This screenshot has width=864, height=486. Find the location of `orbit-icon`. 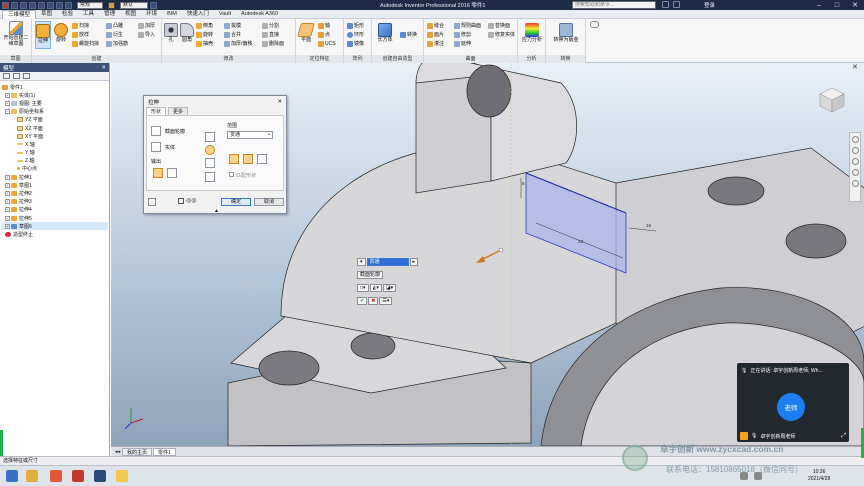

orbit-icon is located at coordinates (855, 172).